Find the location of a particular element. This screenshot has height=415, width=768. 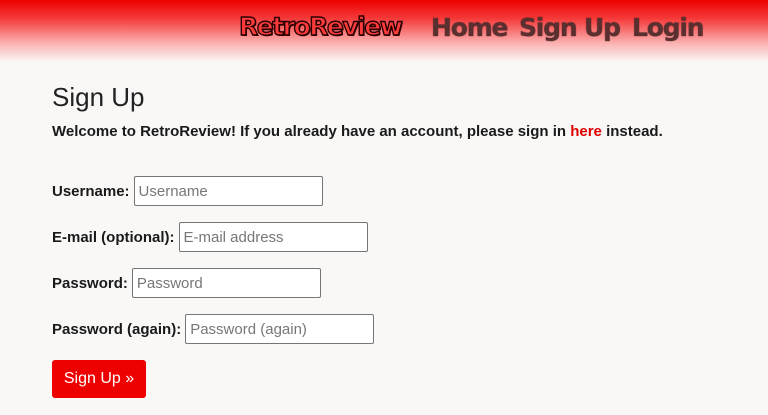

sign-up-button: Sign Up » is located at coordinates (99, 379).